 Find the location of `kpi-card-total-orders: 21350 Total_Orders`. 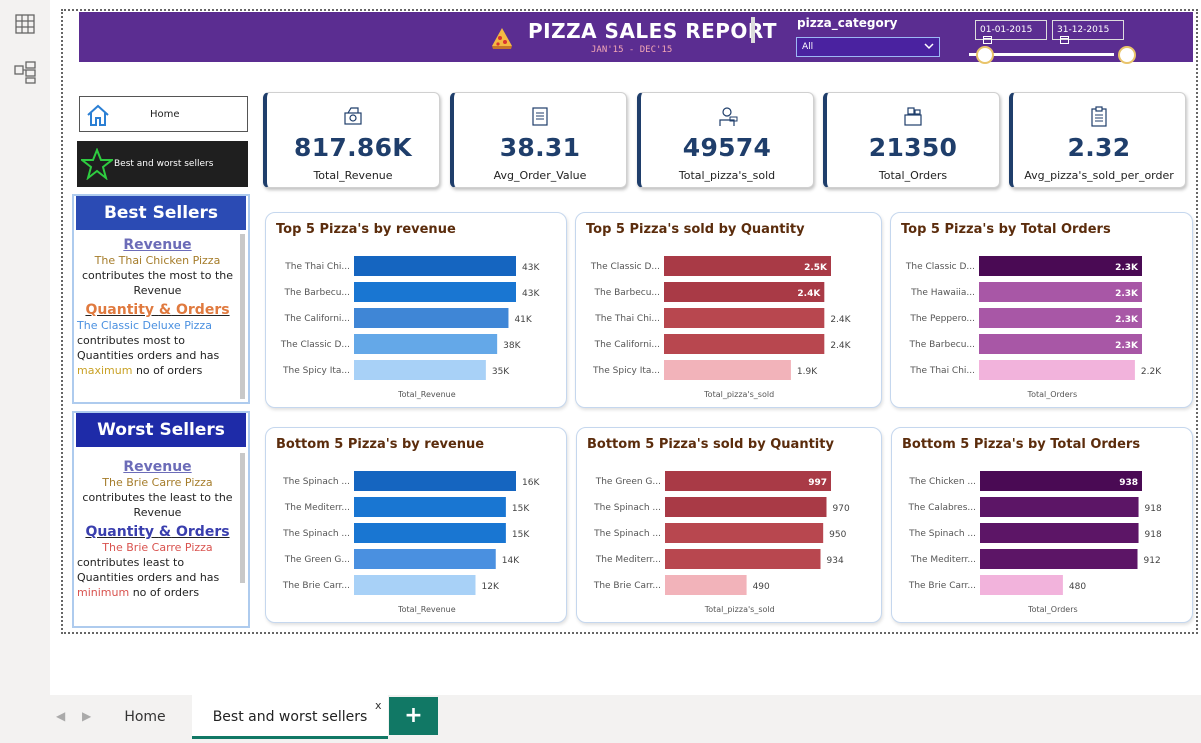

kpi-card-total-orders: 21350 Total_Orders is located at coordinates (911, 140).